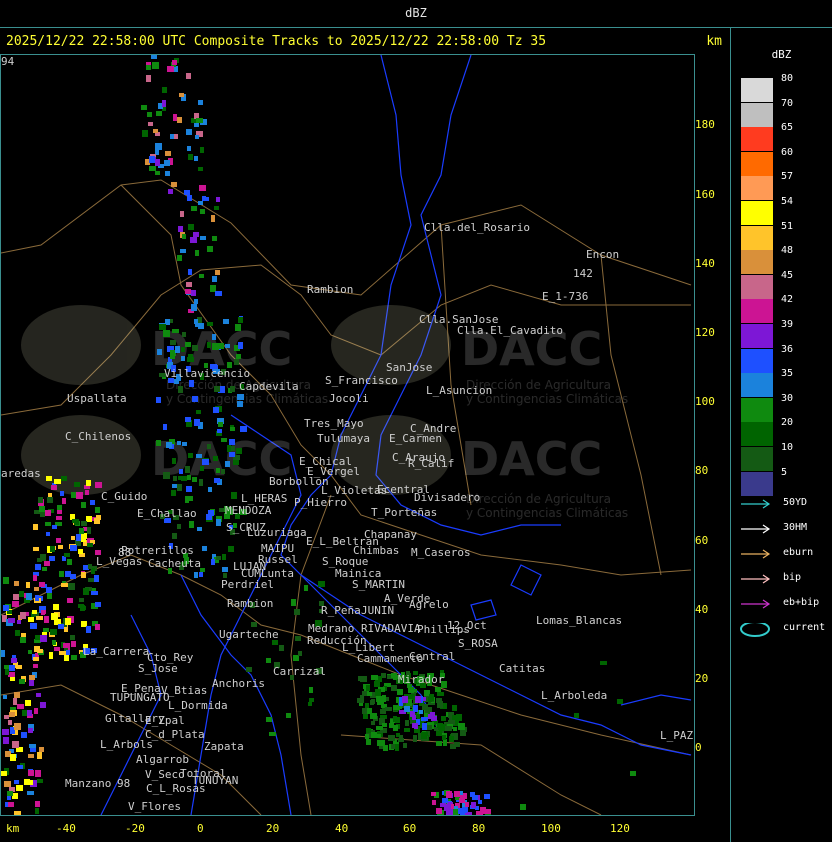 The height and width of the screenshot is (842, 832). I want to click on place-label: V_Flores, so click(154, 806).